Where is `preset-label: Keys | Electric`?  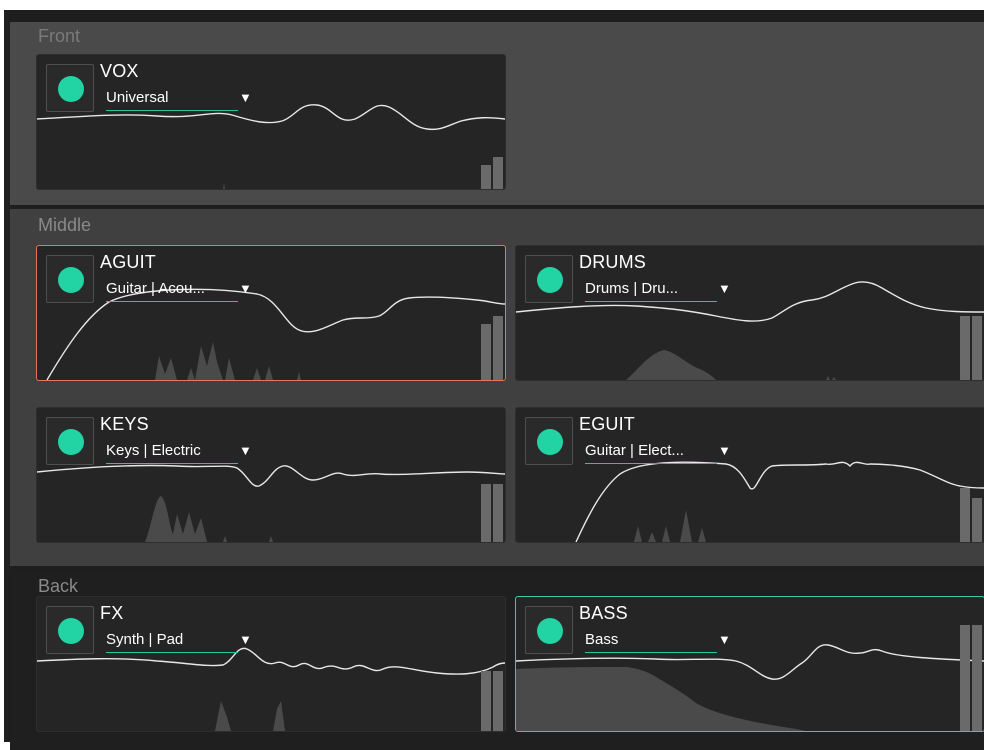 preset-label: Keys | Electric is located at coordinates (153, 450).